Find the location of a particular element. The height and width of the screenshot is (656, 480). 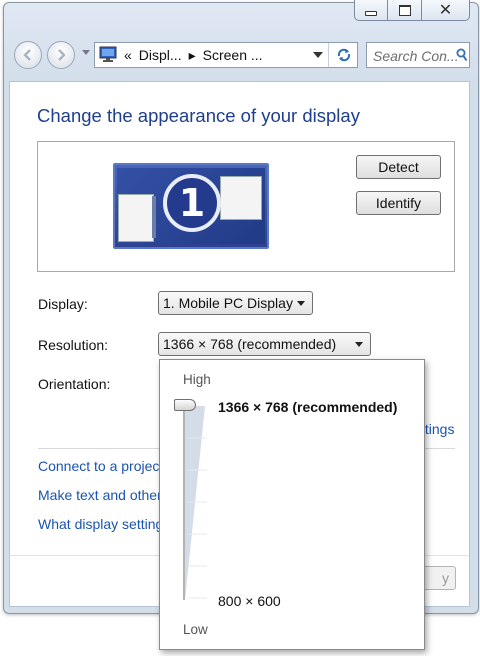

refresh-button is located at coordinates (344, 55).